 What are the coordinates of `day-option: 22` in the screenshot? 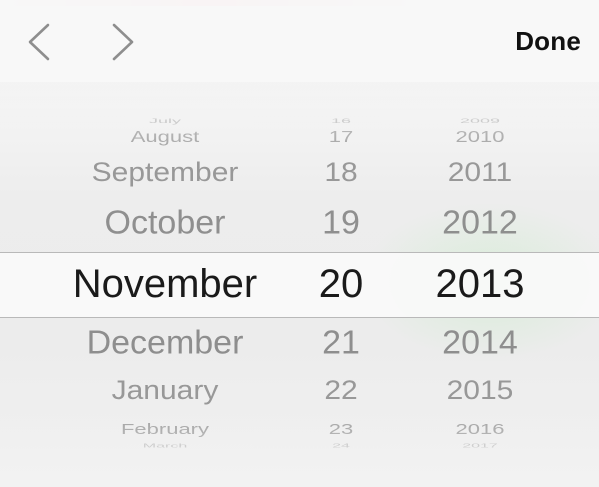 It's located at (341, 390).